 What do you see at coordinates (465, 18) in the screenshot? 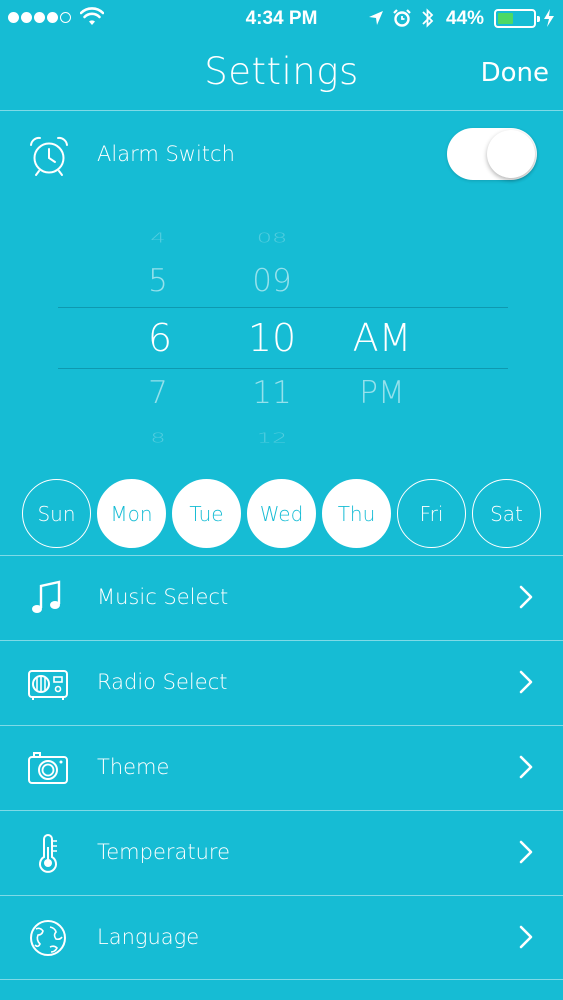
I see `battery-percent: 44%` at bounding box center [465, 18].